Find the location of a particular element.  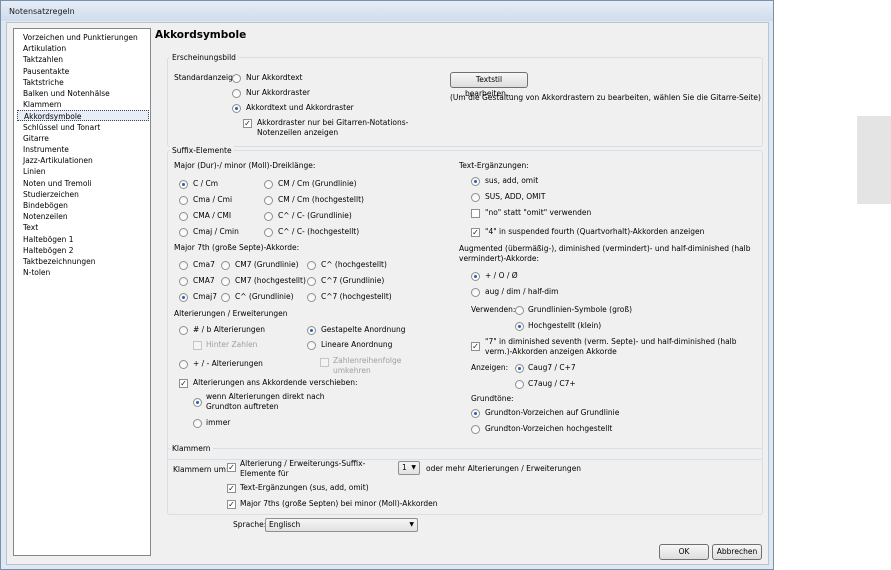

category-item: Studierzeichen is located at coordinates (83, 194).